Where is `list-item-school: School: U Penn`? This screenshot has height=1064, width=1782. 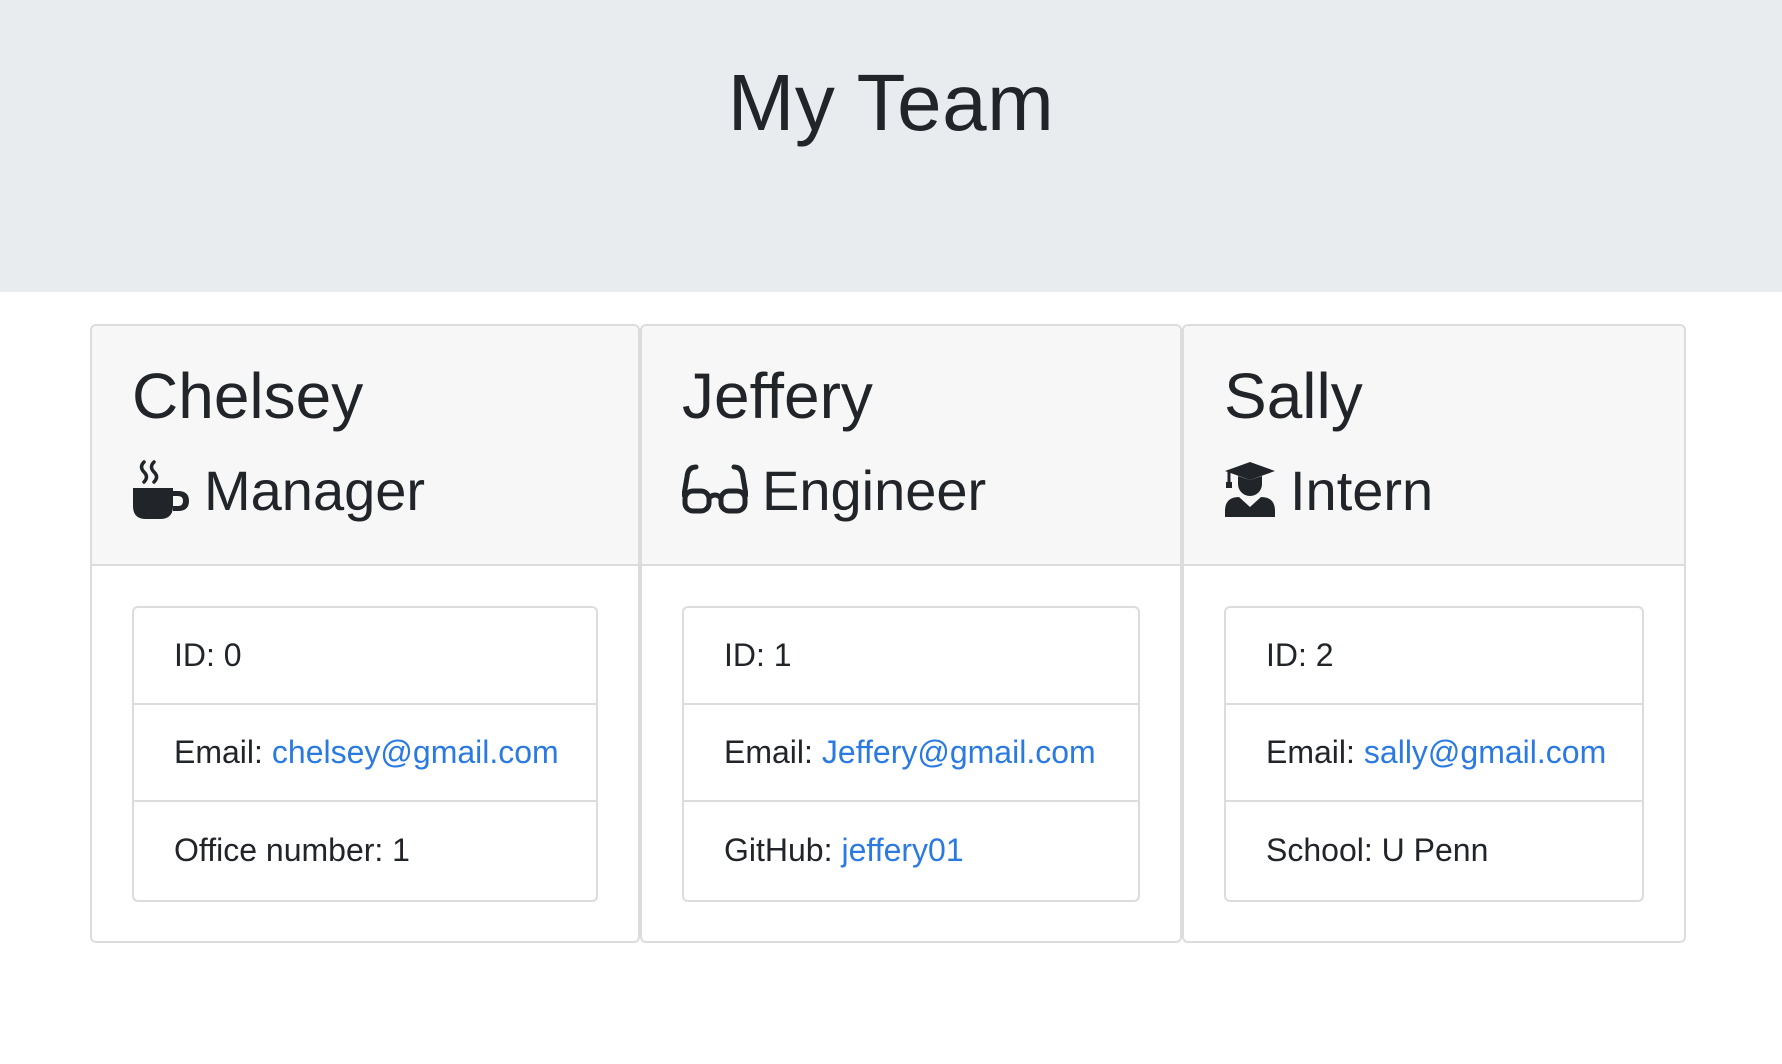 list-item-school: School: U Penn is located at coordinates (1434, 850).